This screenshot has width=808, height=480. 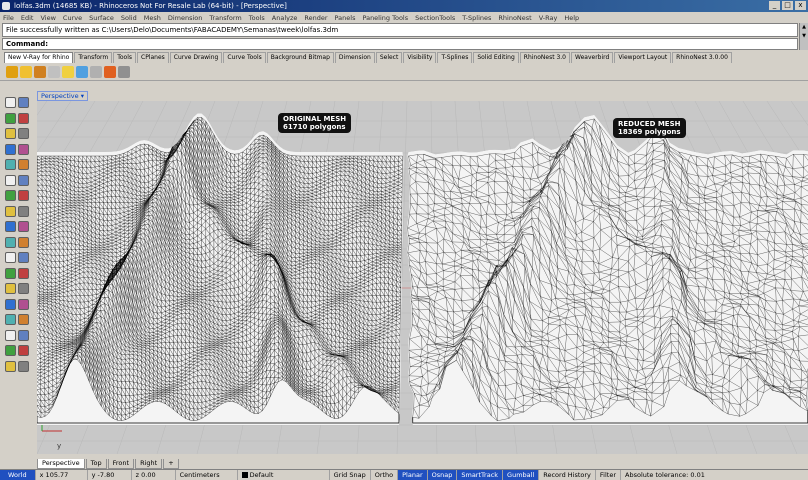 What do you see at coordinates (10, 319) in the screenshot?
I see `mirror-icon` at bounding box center [10, 319].